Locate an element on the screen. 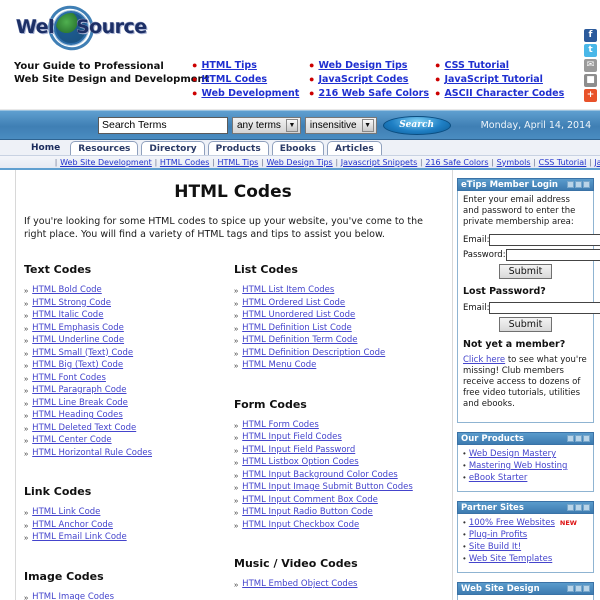 The height and width of the screenshot is (600, 600). link-html-small-text-code: HTML Small (Text) Code is located at coordinates (82, 354).